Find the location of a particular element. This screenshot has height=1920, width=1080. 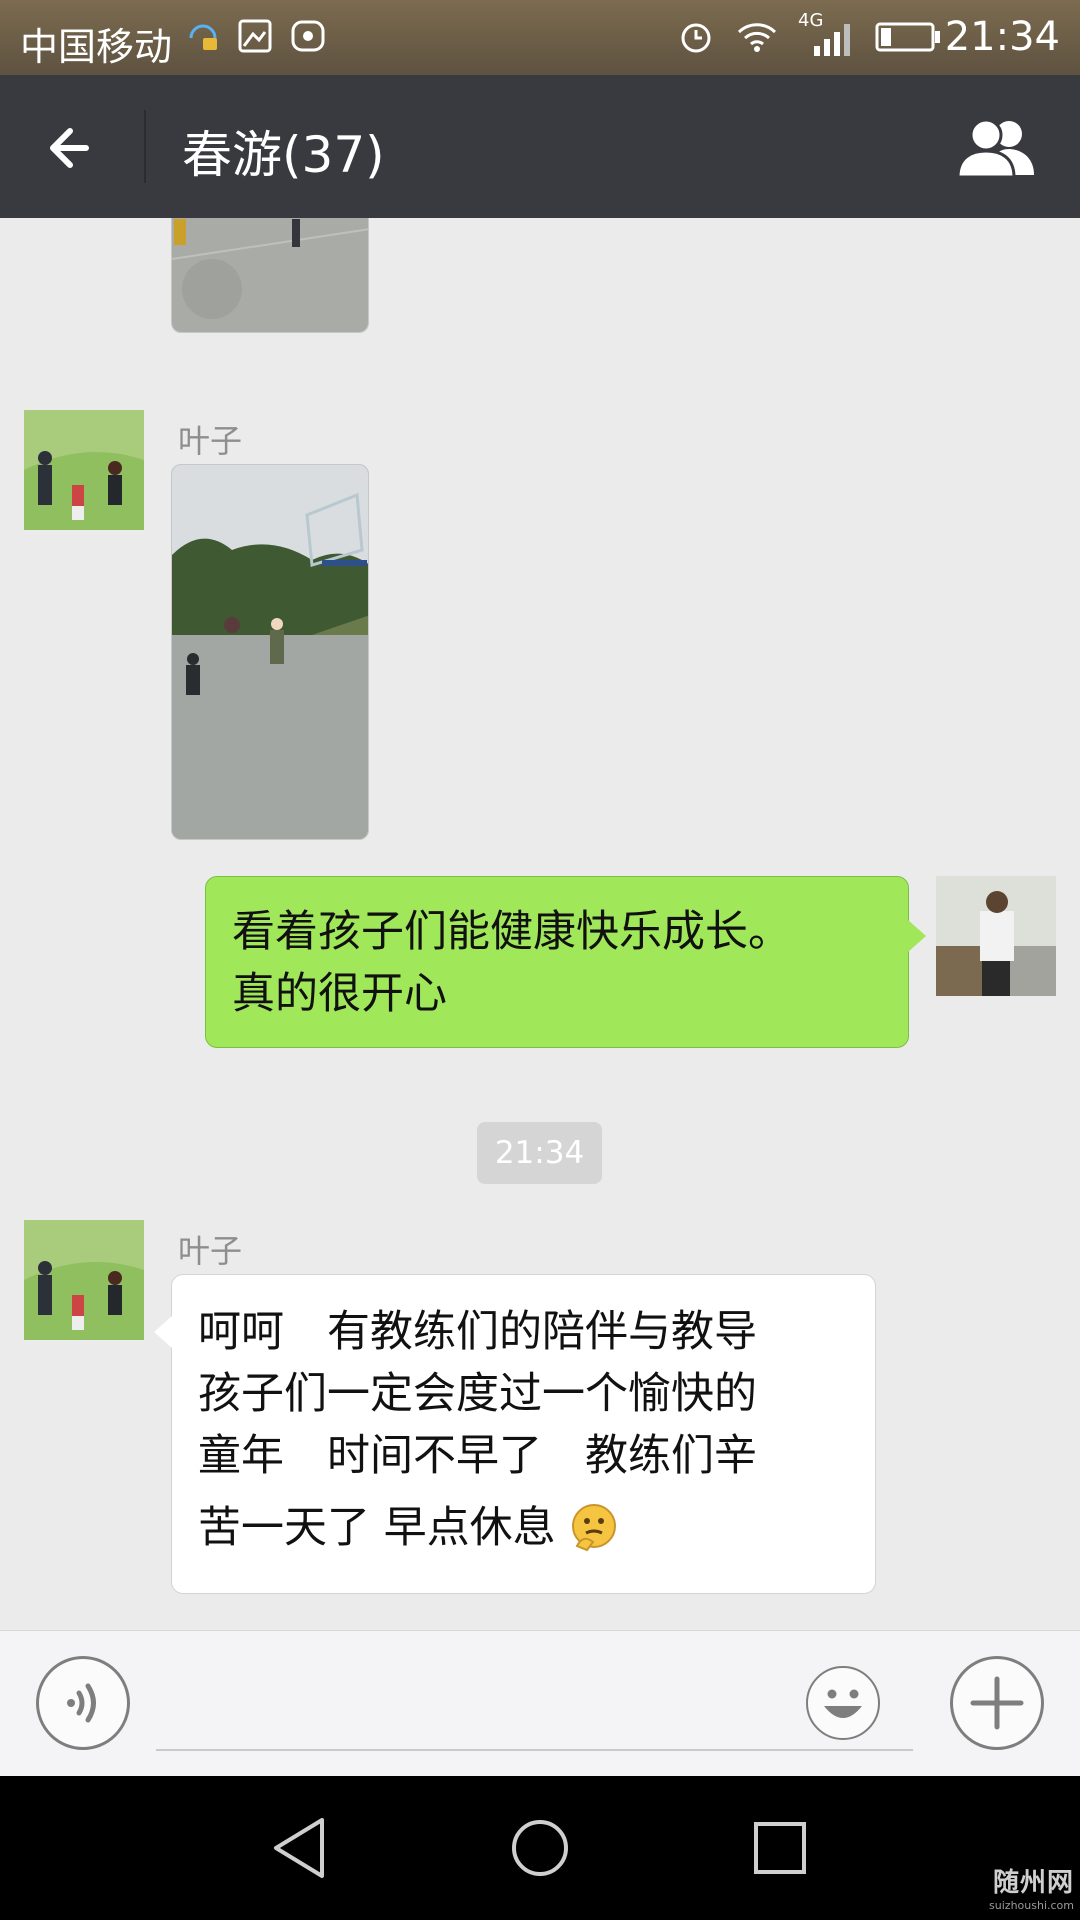

message-line: 孩子们一定会度过一个愉快的 is located at coordinates (477, 1394).